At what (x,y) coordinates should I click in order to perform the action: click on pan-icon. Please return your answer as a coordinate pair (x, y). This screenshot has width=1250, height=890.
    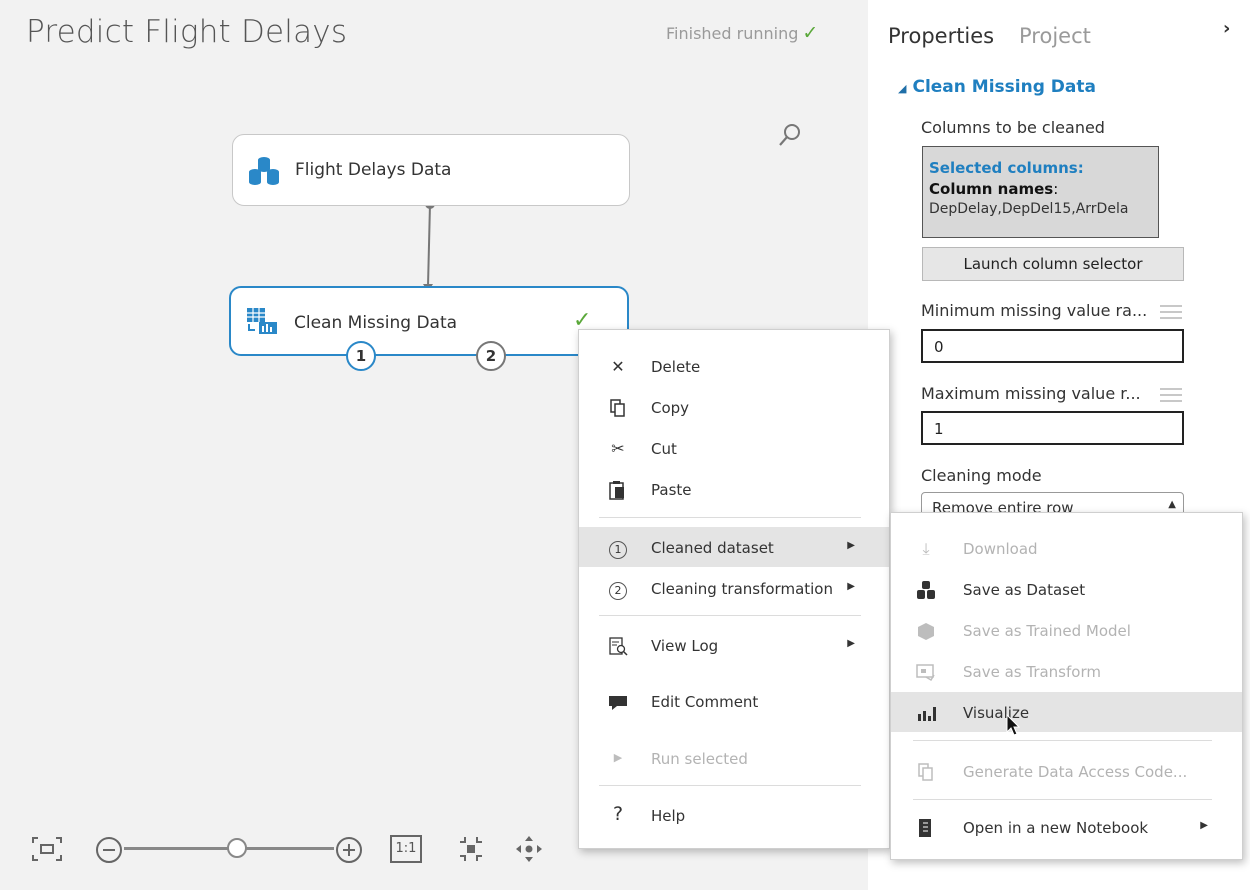
    Looking at the image, I should click on (529, 849).